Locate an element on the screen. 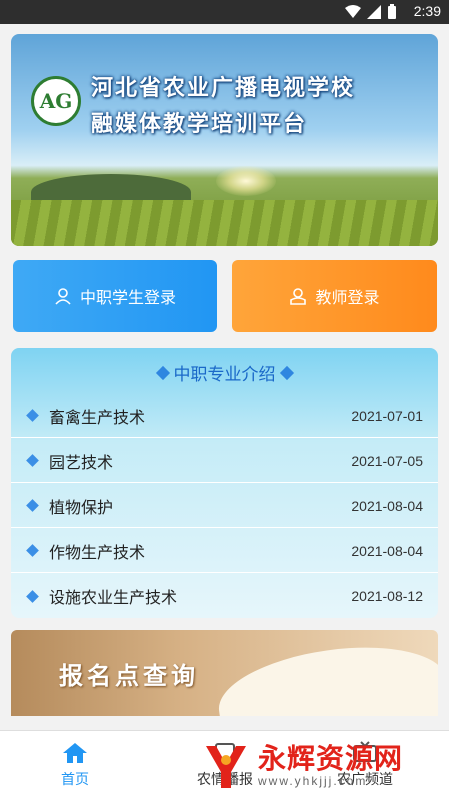 This screenshot has width=449, height=800. tab-home-label: 首页 is located at coordinates (75, 780).